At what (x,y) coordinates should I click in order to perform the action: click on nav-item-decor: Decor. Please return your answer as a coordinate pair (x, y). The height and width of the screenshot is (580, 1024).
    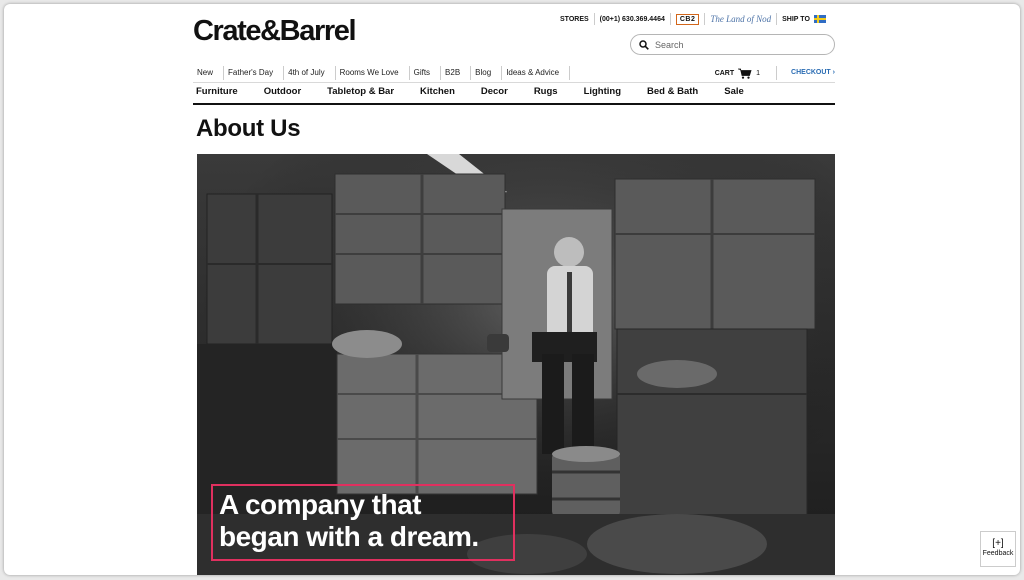
    Looking at the image, I should click on (493, 91).